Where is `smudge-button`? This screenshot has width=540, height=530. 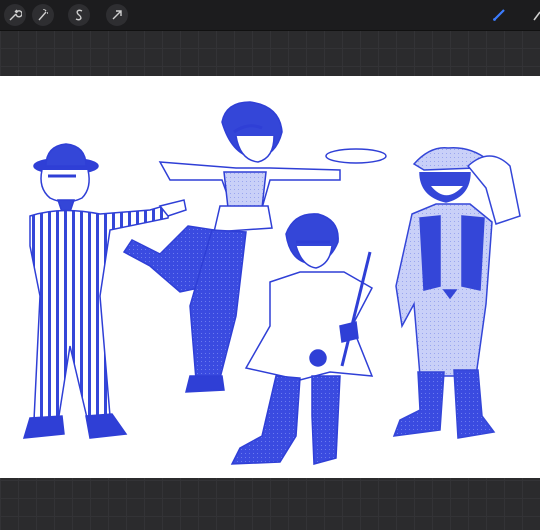
smudge-button is located at coordinates (533, 15).